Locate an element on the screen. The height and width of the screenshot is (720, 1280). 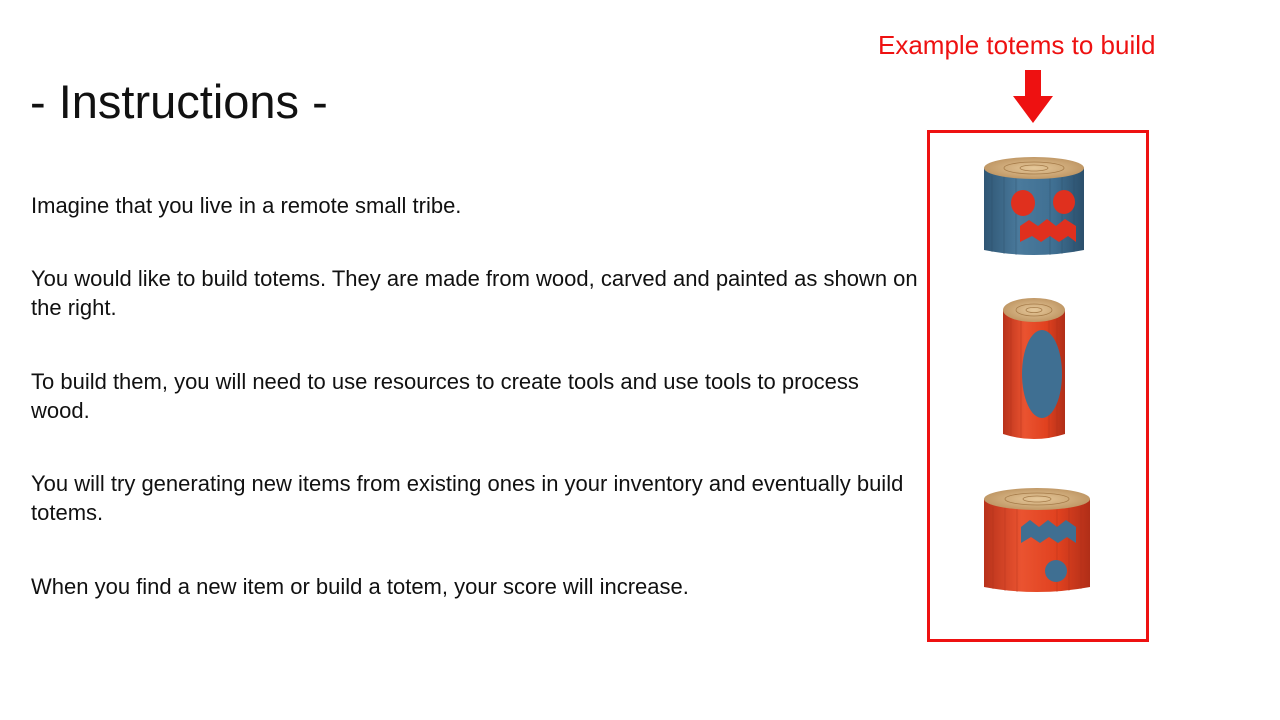
blue-totem-with-round-eyes-and-zigzag-mouth-icon is located at coordinates (1034, 206).